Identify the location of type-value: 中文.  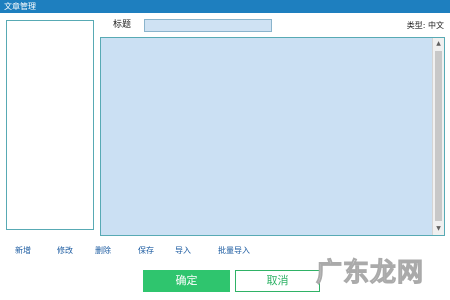
(436, 25).